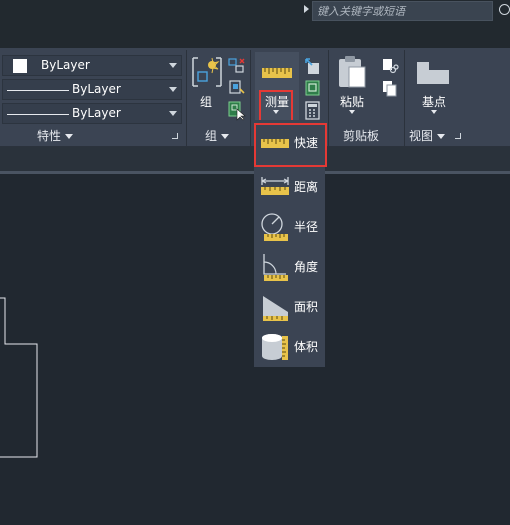 The image size is (510, 525). What do you see at coordinates (275, 308) in the screenshot?
I see `area-icon` at bounding box center [275, 308].